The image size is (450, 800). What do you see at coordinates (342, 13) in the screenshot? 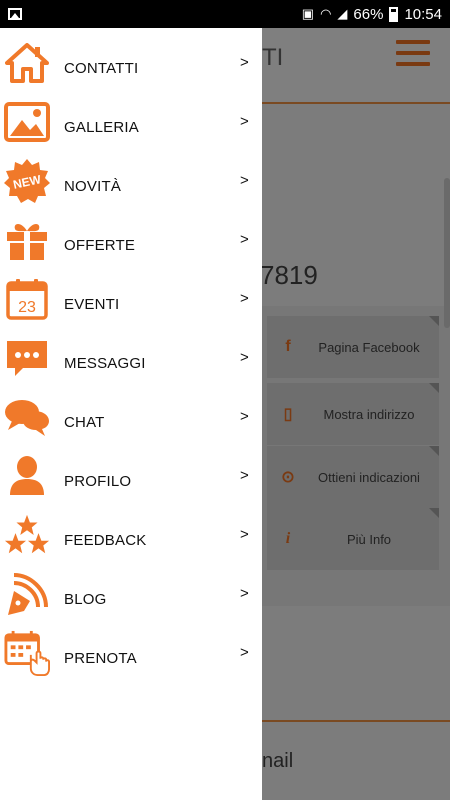
I see `signal-icon: ◢` at bounding box center [342, 13].